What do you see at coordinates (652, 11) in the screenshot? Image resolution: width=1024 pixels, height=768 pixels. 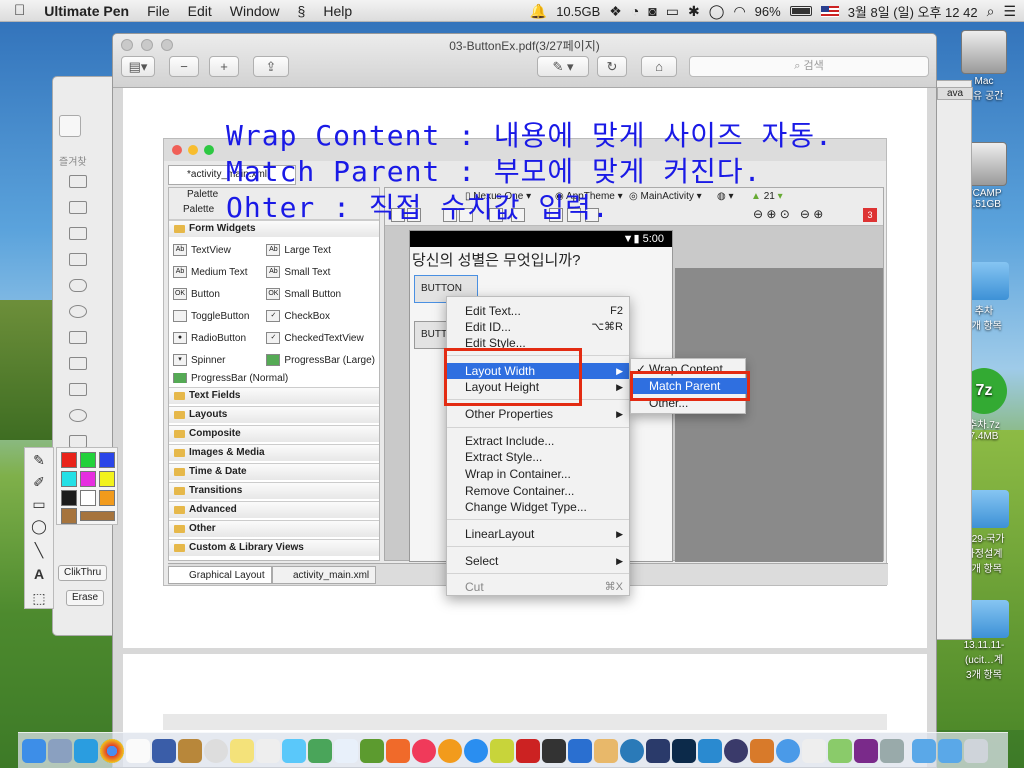 I see `camera-icon: ◙` at bounding box center [652, 11].